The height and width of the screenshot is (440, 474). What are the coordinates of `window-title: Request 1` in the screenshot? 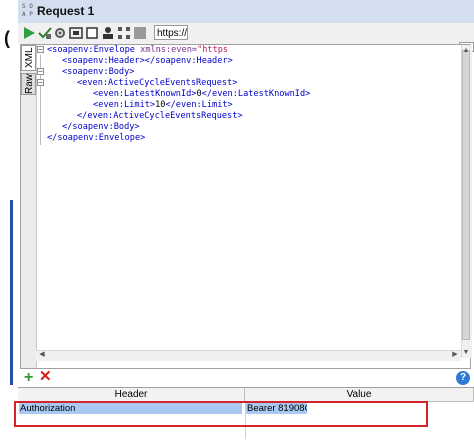 It's located at (66, 11).